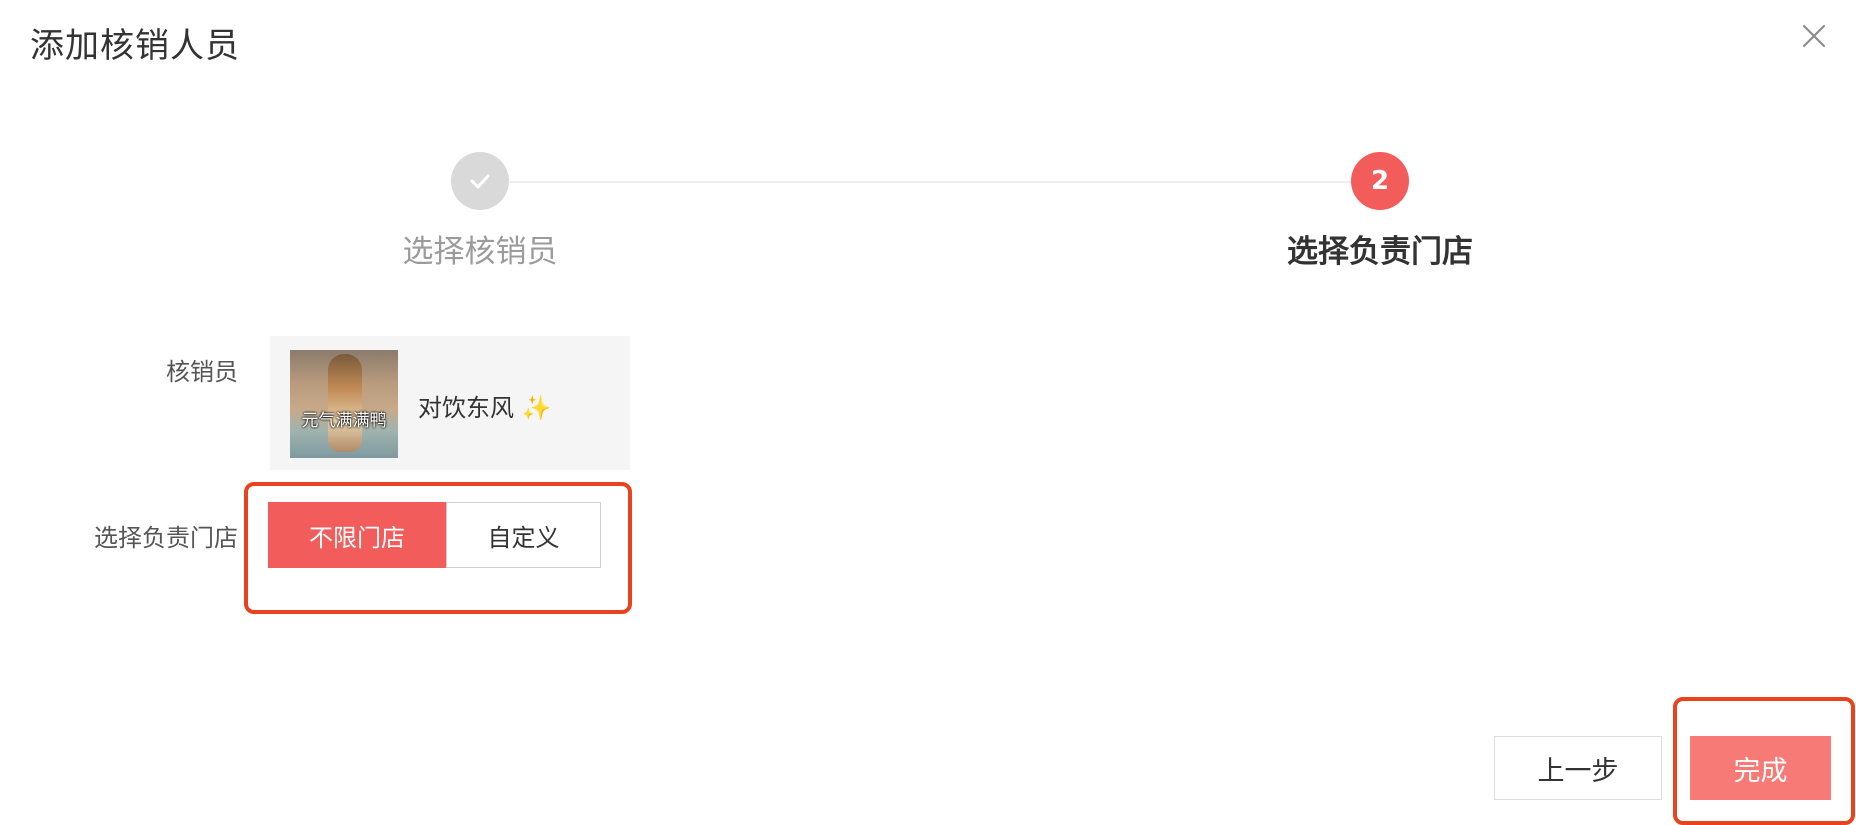 The width and height of the screenshot is (1856, 825). I want to click on step-1-completed-indicator, so click(480, 181).